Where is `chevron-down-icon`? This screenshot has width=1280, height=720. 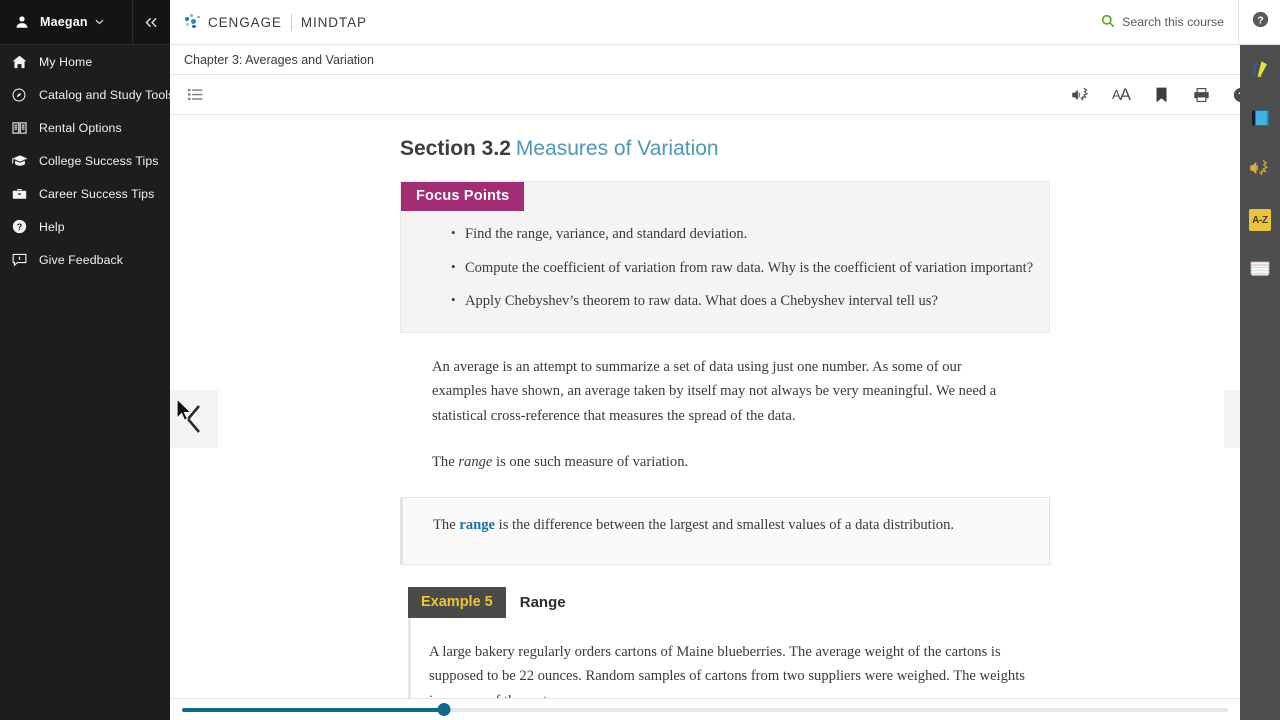
chevron-down-icon is located at coordinates (99, 22).